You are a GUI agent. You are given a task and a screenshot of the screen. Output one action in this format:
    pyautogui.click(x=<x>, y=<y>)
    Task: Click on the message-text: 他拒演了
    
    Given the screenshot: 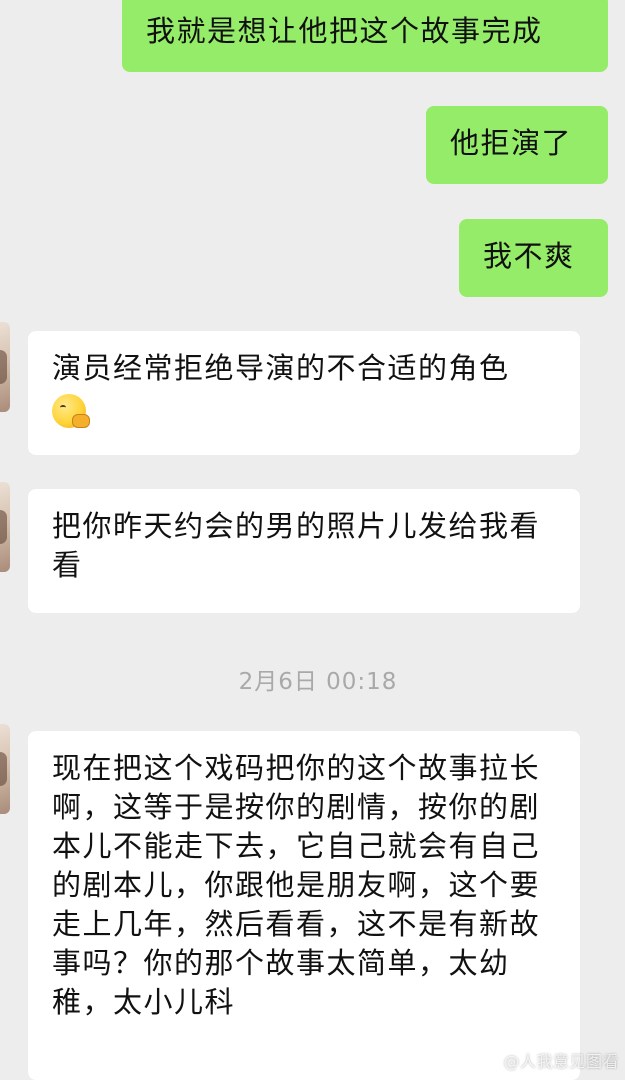 What is the action you would take?
    pyautogui.click(x=511, y=143)
    